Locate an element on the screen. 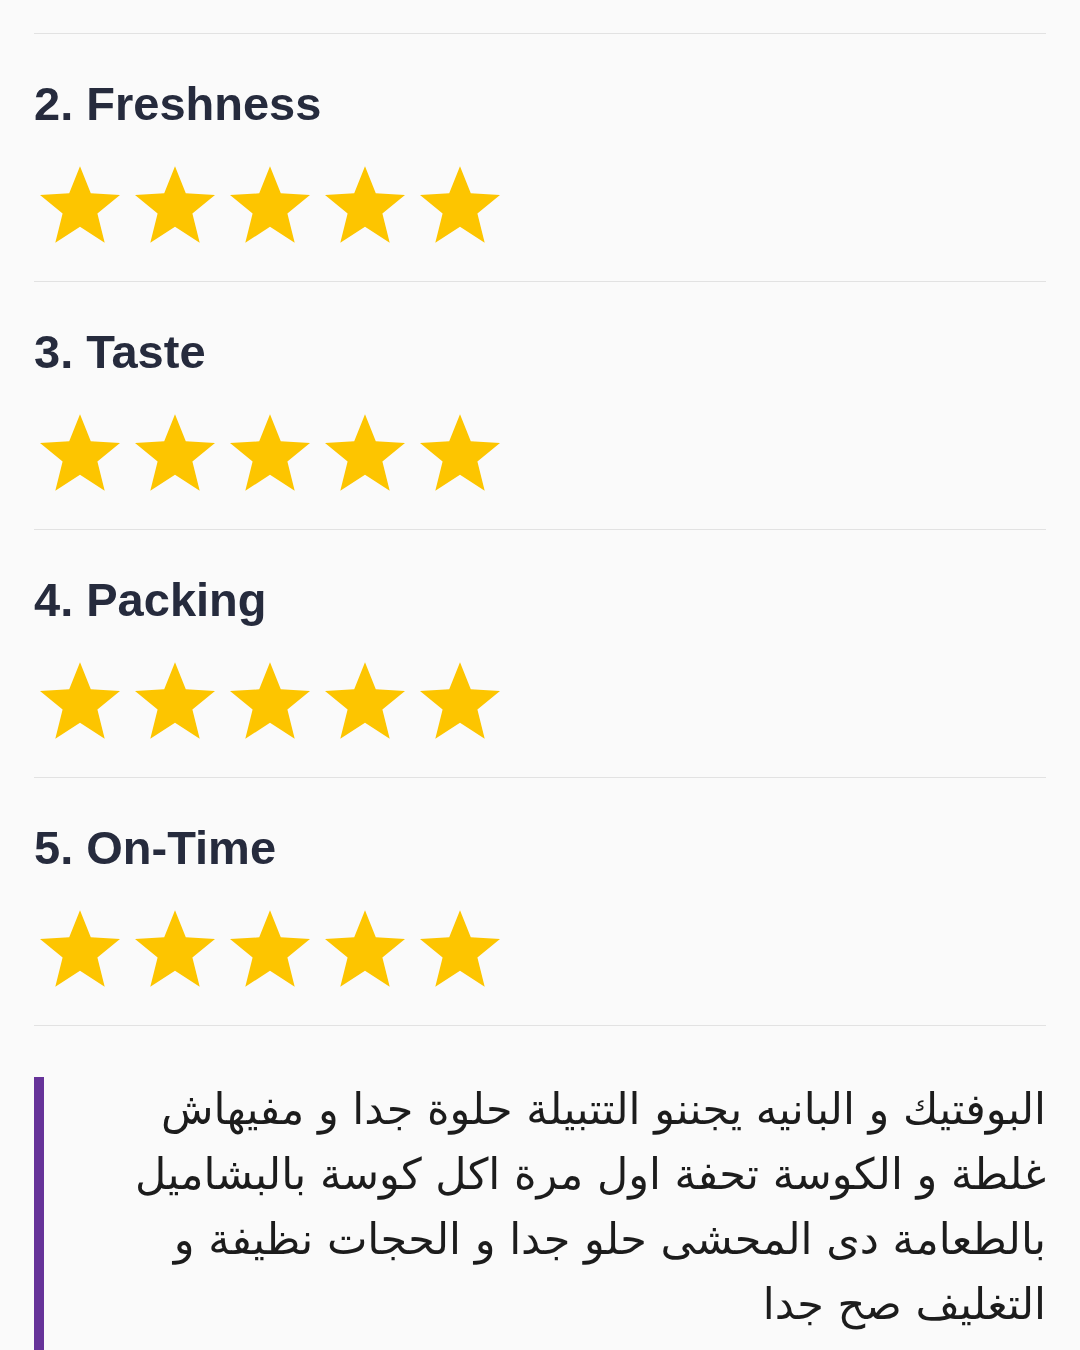 The height and width of the screenshot is (1350, 1080). rating-title: 2. Freshness is located at coordinates (178, 103).